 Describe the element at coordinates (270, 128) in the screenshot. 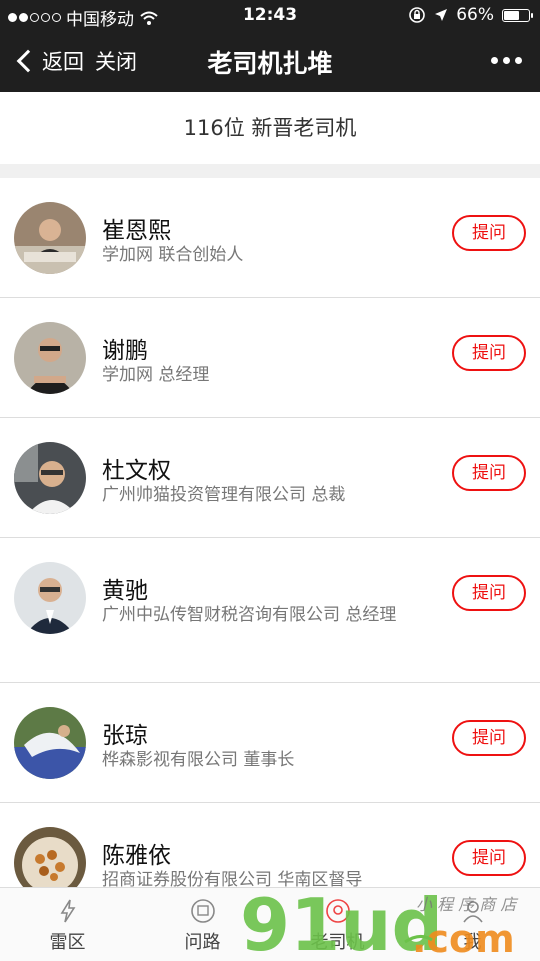

I see `driver-count: 116位 新晋老司机` at that location.